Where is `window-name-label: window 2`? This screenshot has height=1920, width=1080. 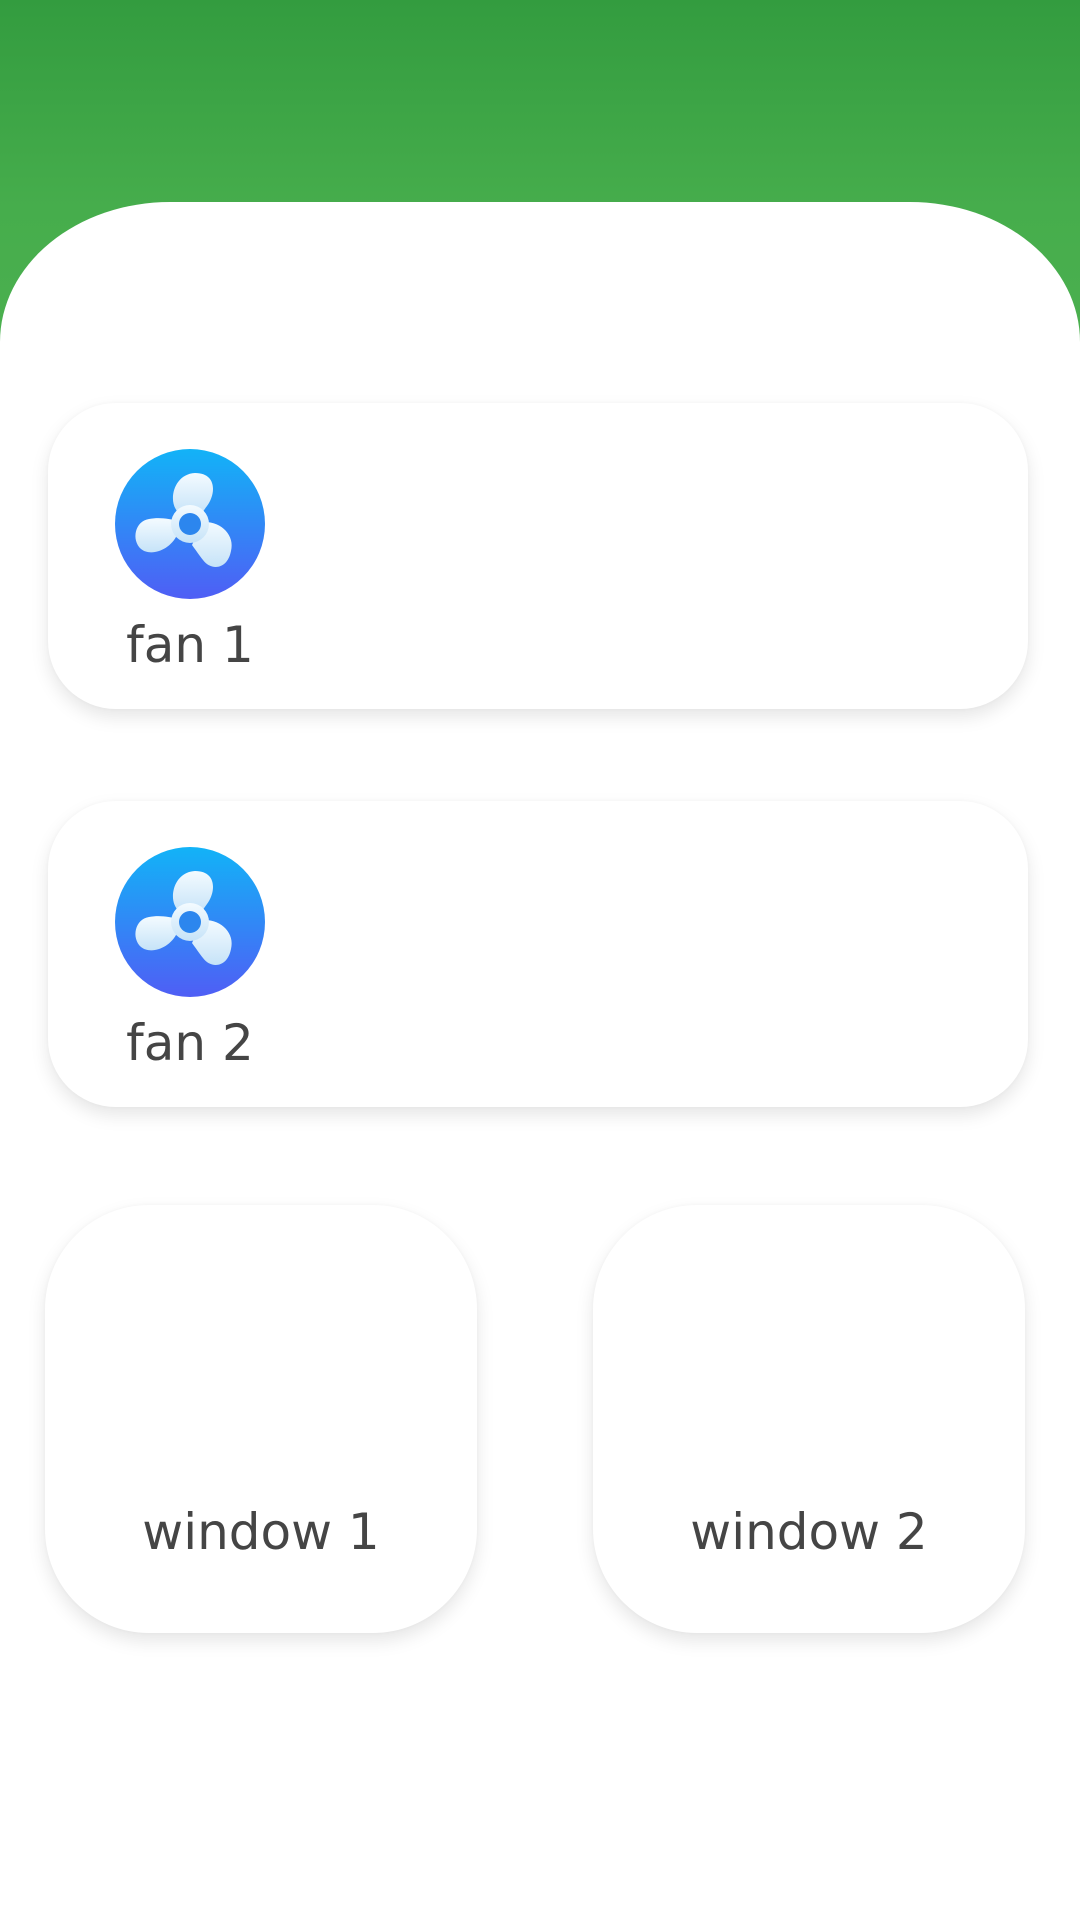 window-name-label: window 2 is located at coordinates (809, 1532).